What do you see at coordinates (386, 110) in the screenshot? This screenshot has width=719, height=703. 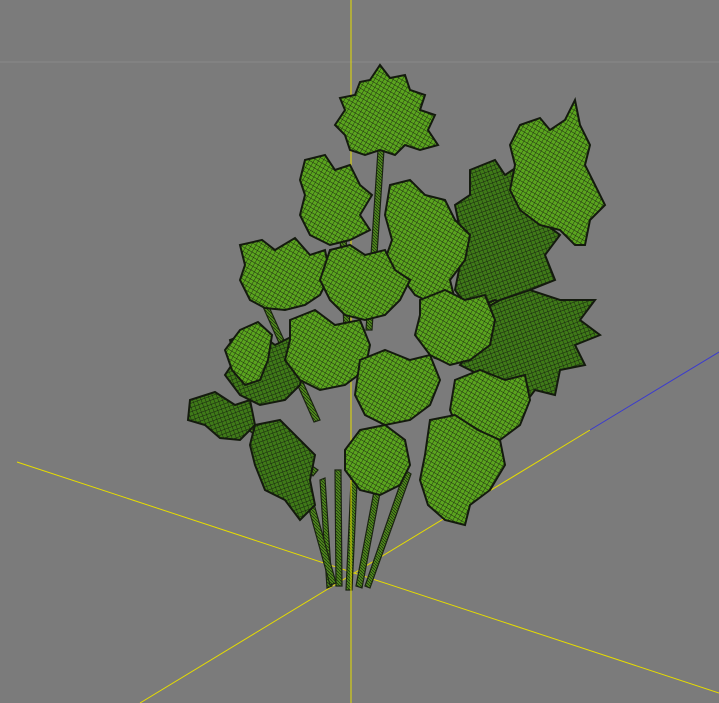 I see `top-leaf` at bounding box center [386, 110].